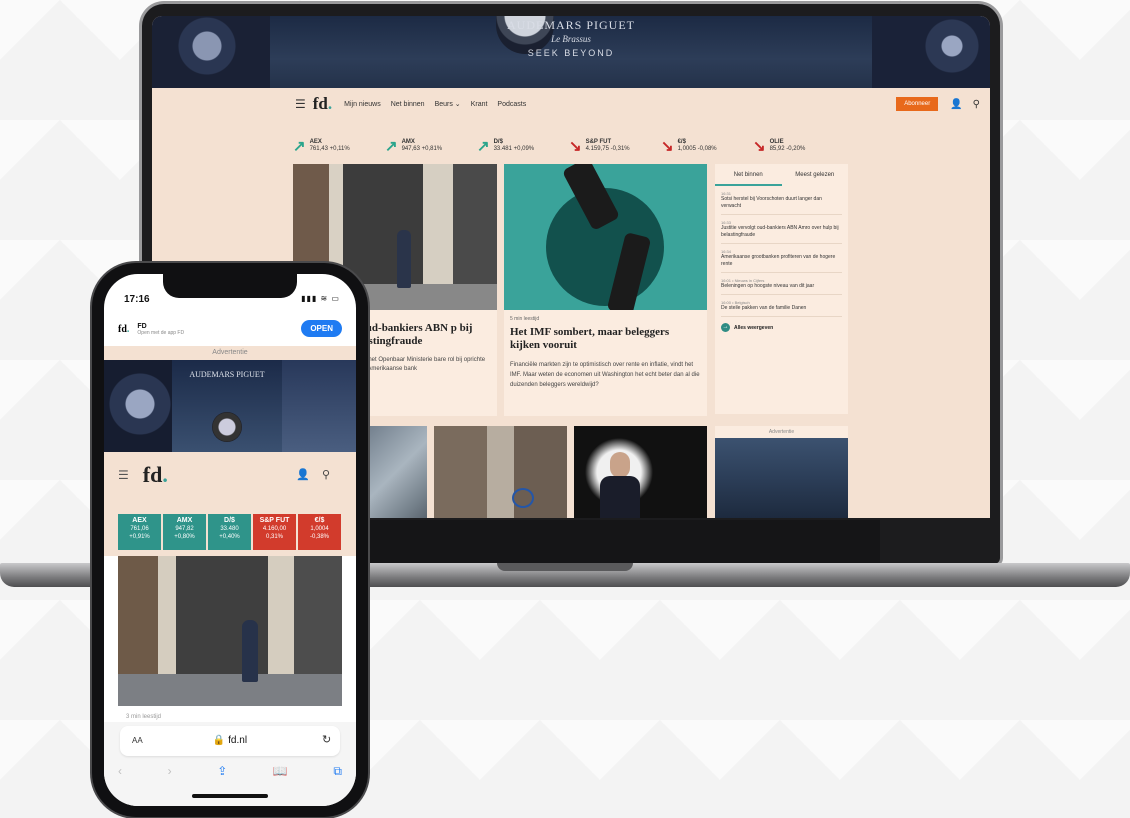 This screenshot has height=818, width=1130. What do you see at coordinates (615, 146) in the screenshot?
I see `ticker-sp-fut: ↘ S&P FUT 4.159,75 -0,31%` at bounding box center [615, 146].